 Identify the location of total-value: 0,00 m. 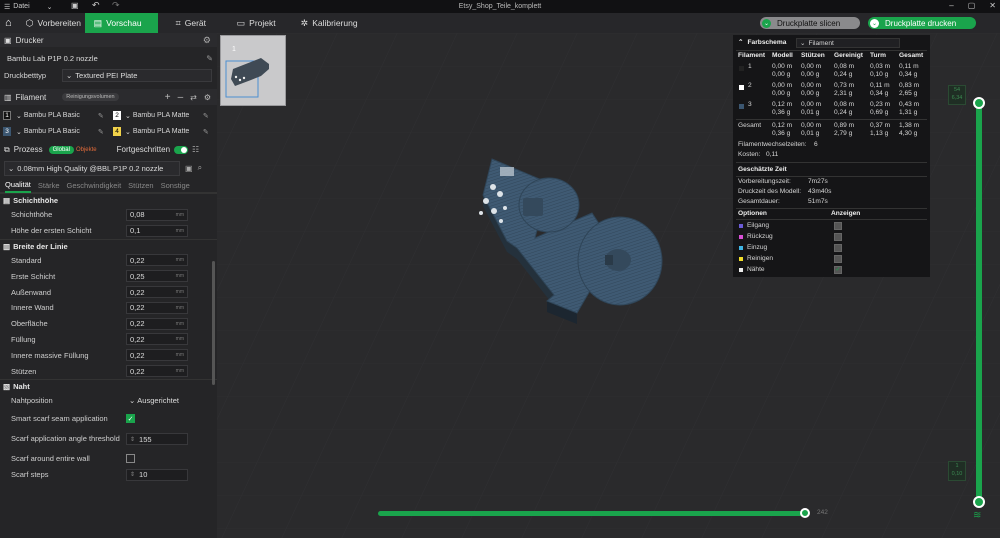
(811, 125).